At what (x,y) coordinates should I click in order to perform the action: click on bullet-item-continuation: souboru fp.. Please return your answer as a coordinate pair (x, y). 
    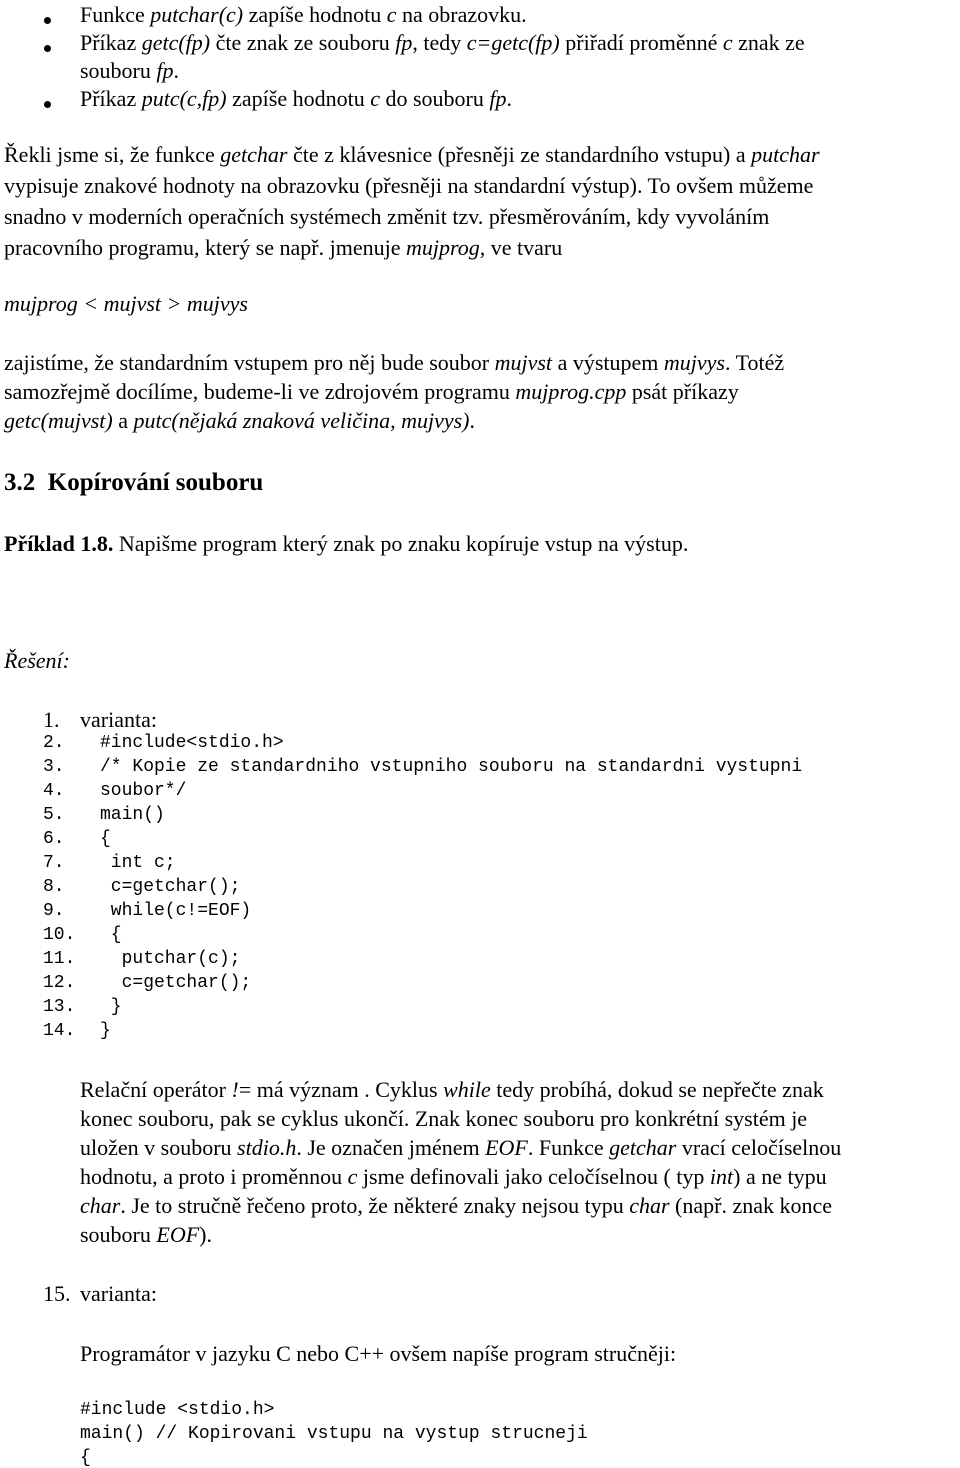
    Looking at the image, I should click on (129, 71).